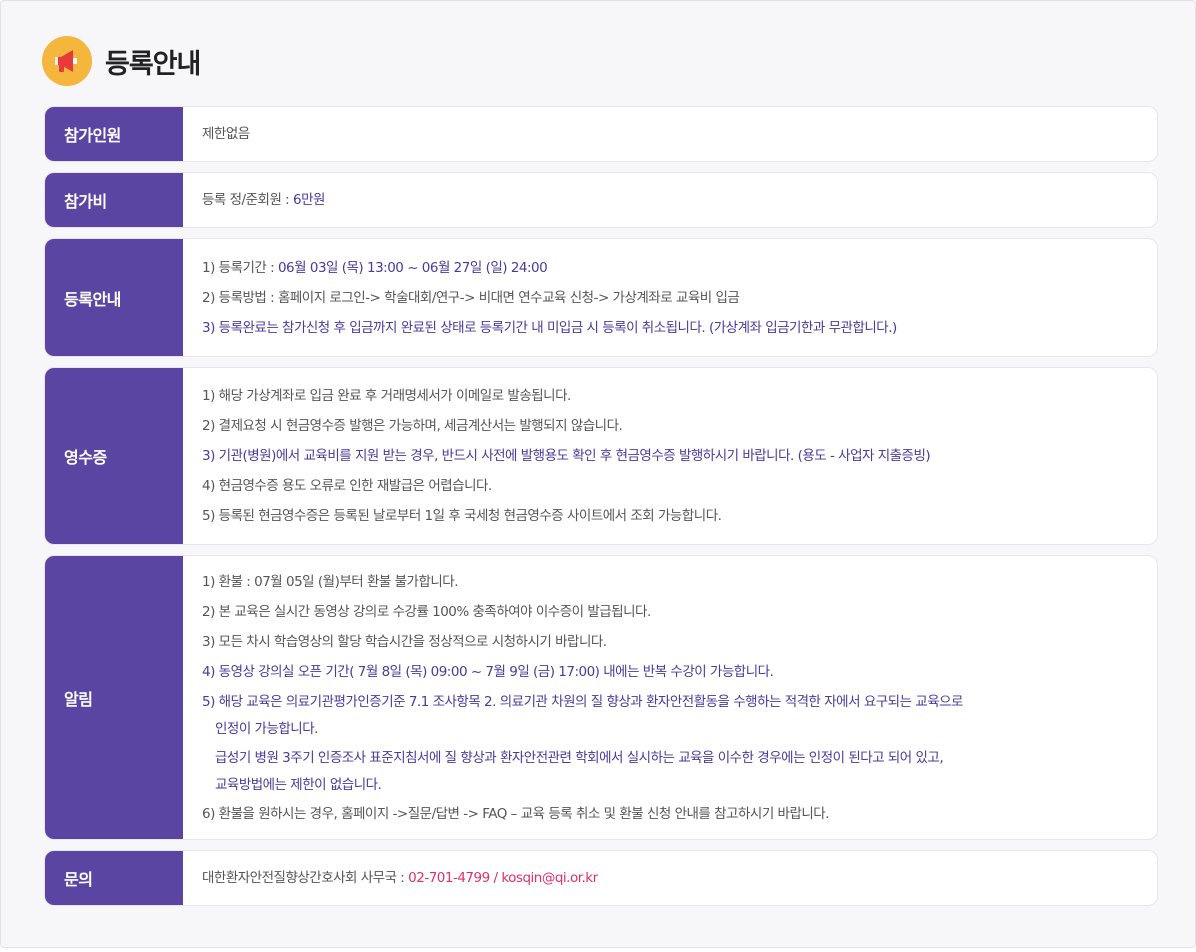  I want to click on list-item: 인정이 가능합니다., so click(266, 728).